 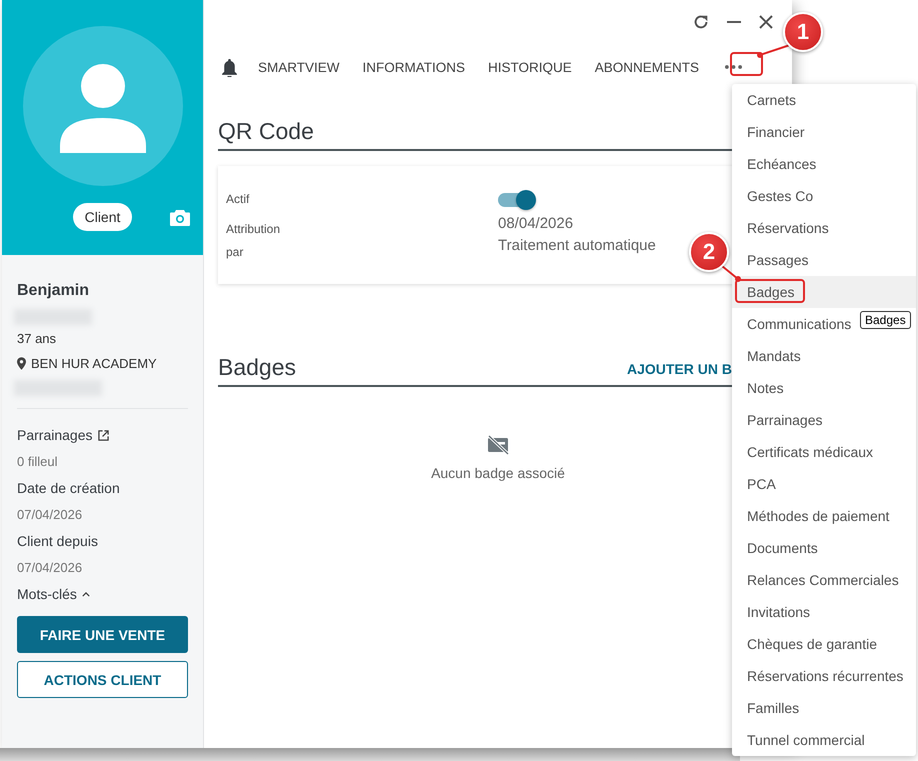 What do you see at coordinates (414, 67) in the screenshot?
I see `tab: INFORMATIONS` at bounding box center [414, 67].